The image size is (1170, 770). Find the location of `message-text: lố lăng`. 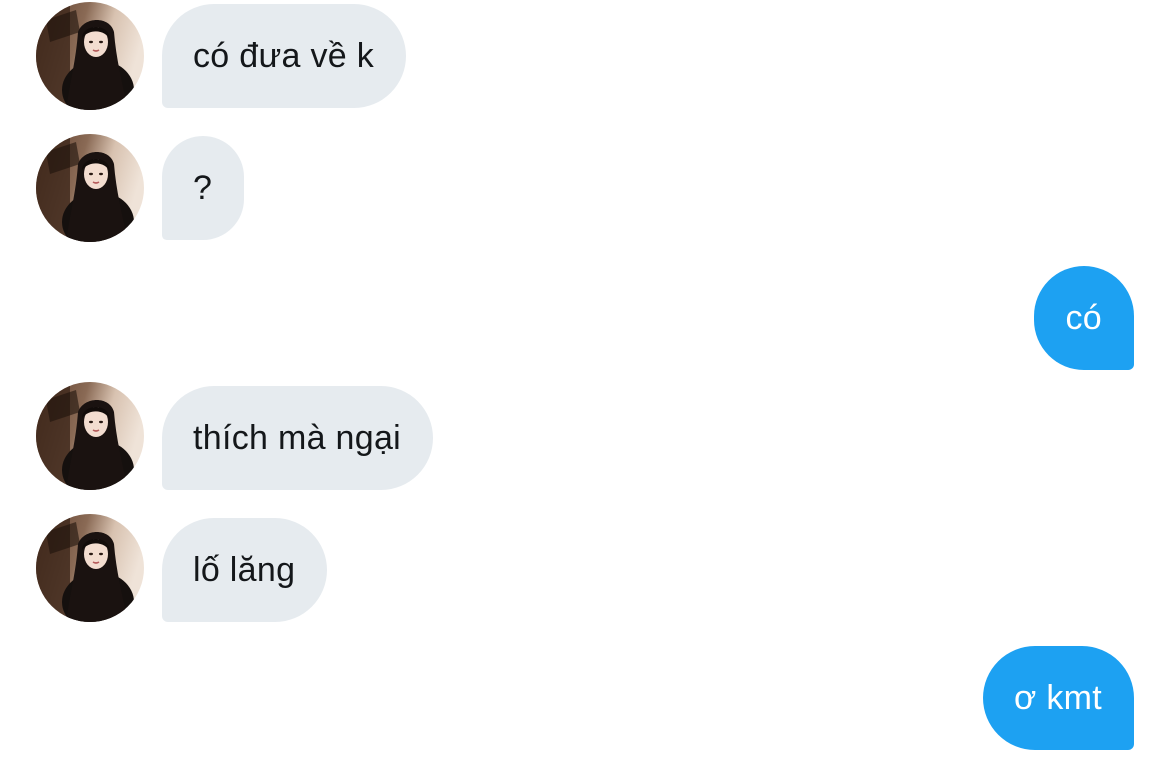

message-text: lố lăng is located at coordinates (244, 570).